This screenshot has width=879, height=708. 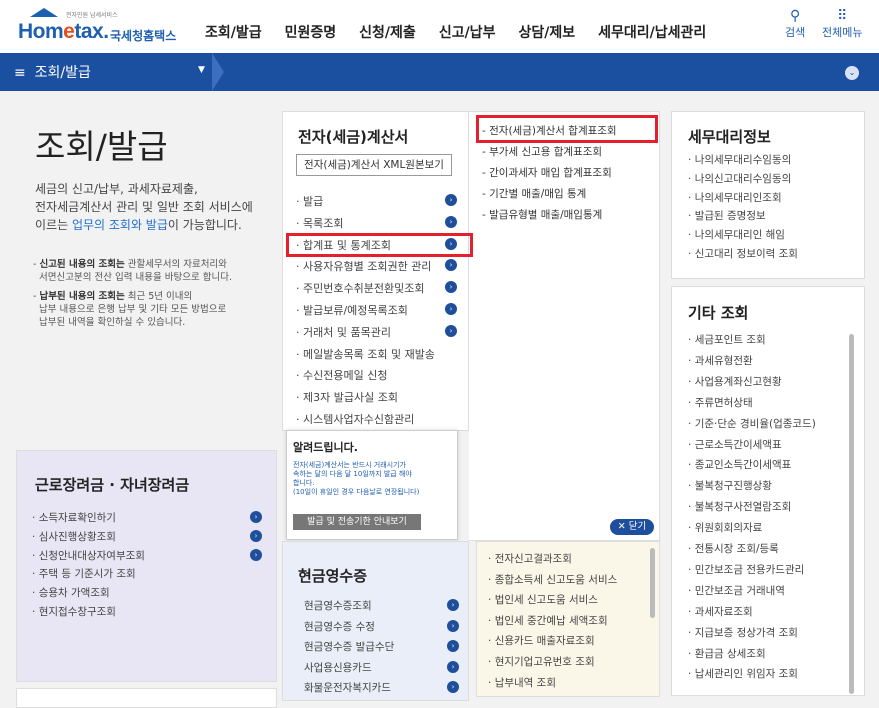 What do you see at coordinates (842, 24) in the screenshot?
I see `all-menu-button: ⠿ 전체메뉴` at bounding box center [842, 24].